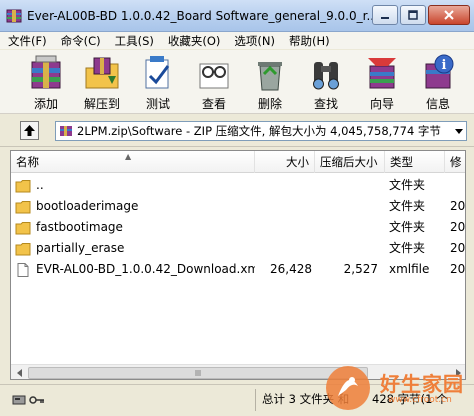  I want to click on find-button: 查找, so click(326, 82).